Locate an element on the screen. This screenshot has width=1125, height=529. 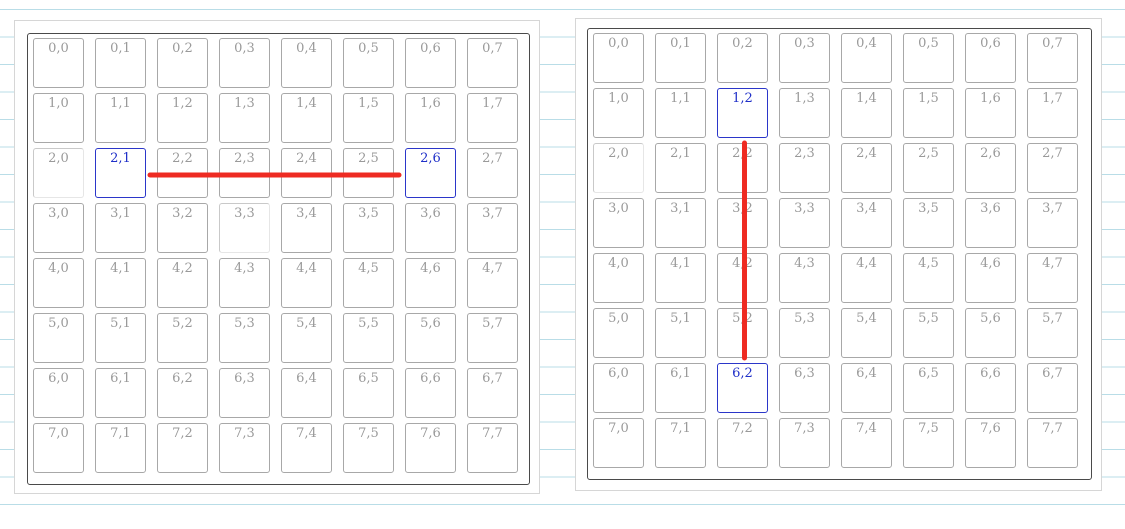
grid-cell-6-4: 6,4 is located at coordinates (306, 393).